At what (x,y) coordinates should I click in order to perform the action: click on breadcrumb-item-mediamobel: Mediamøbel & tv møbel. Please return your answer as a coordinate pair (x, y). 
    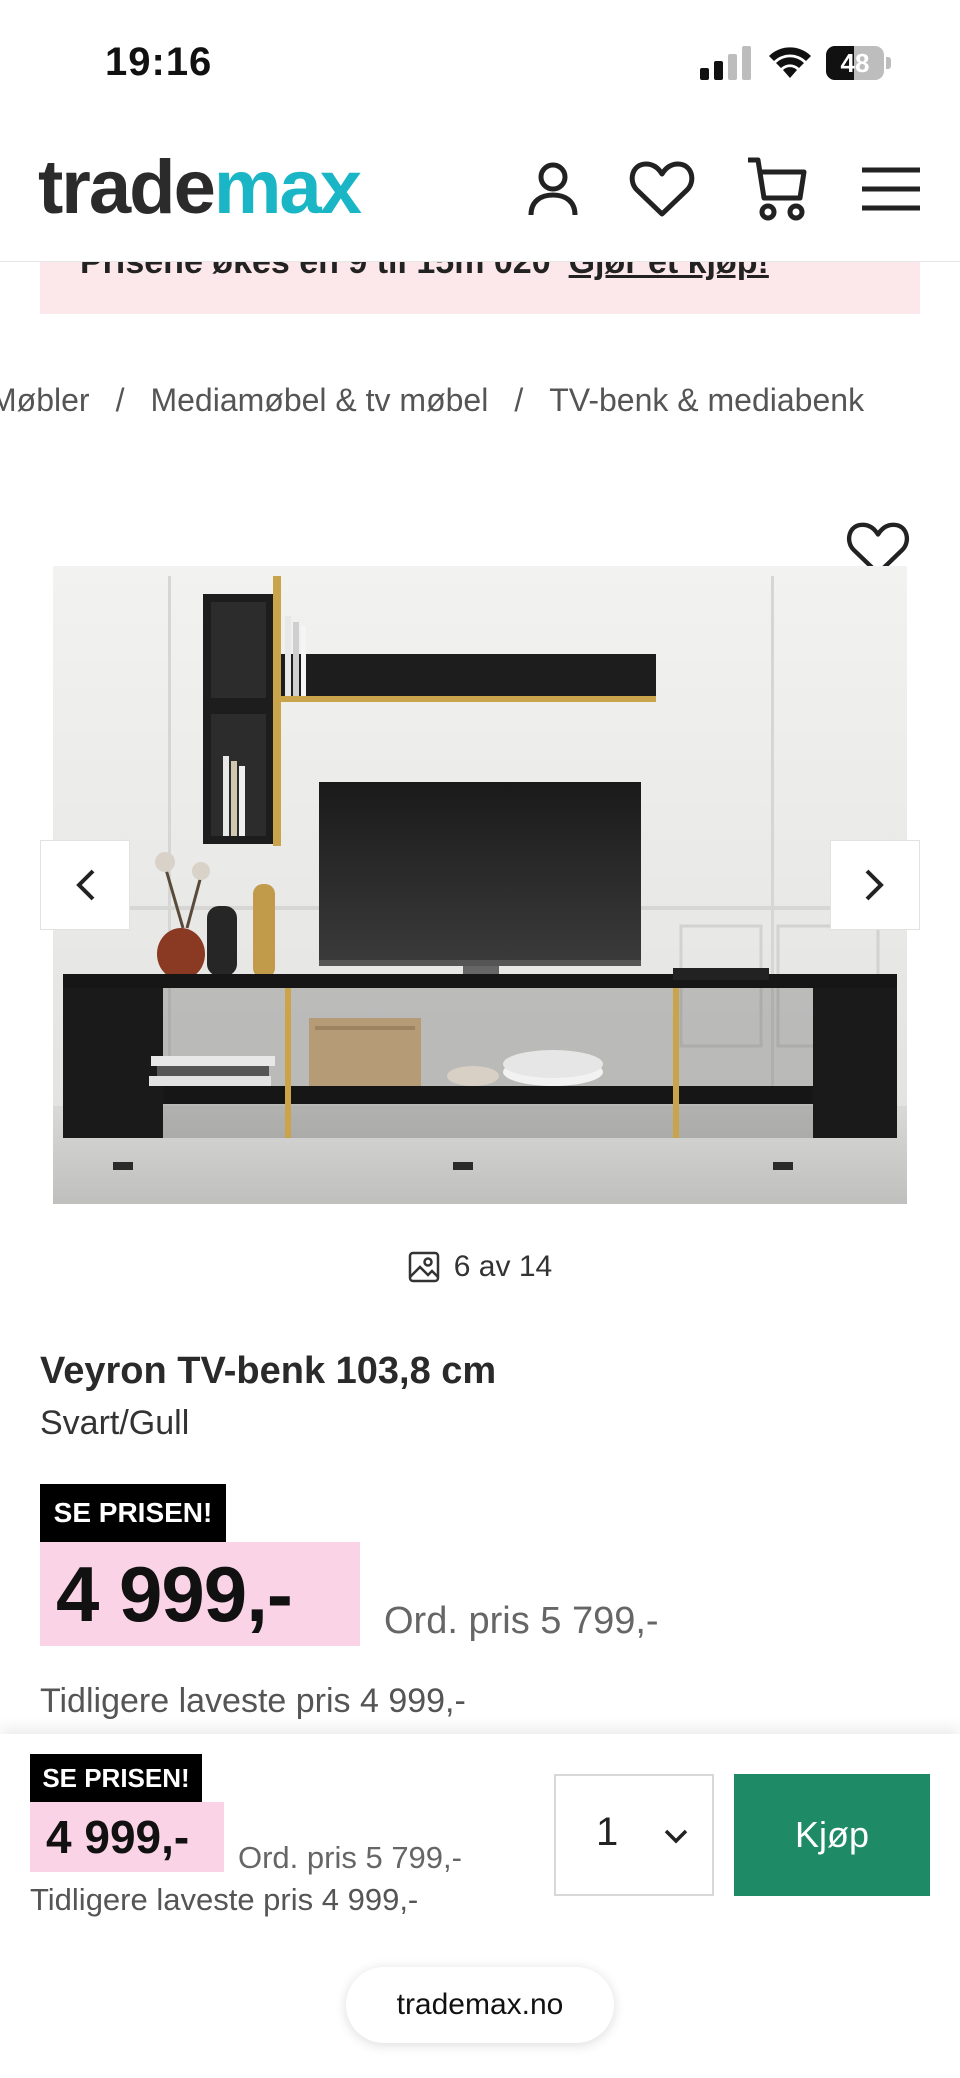
    Looking at the image, I should click on (319, 404).